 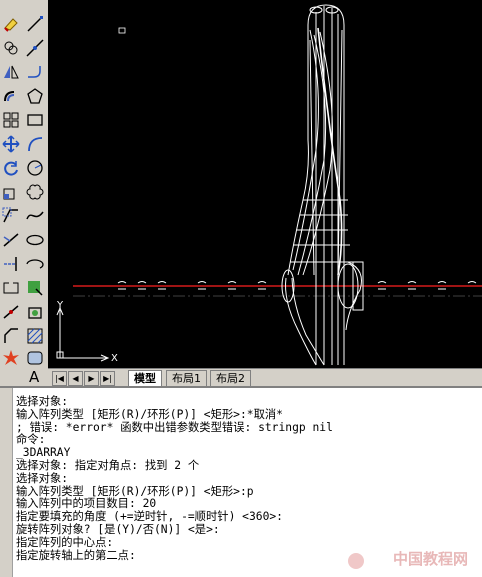 What do you see at coordinates (186, 378) in the screenshot?
I see `tab-layout1: 布局1` at bounding box center [186, 378].